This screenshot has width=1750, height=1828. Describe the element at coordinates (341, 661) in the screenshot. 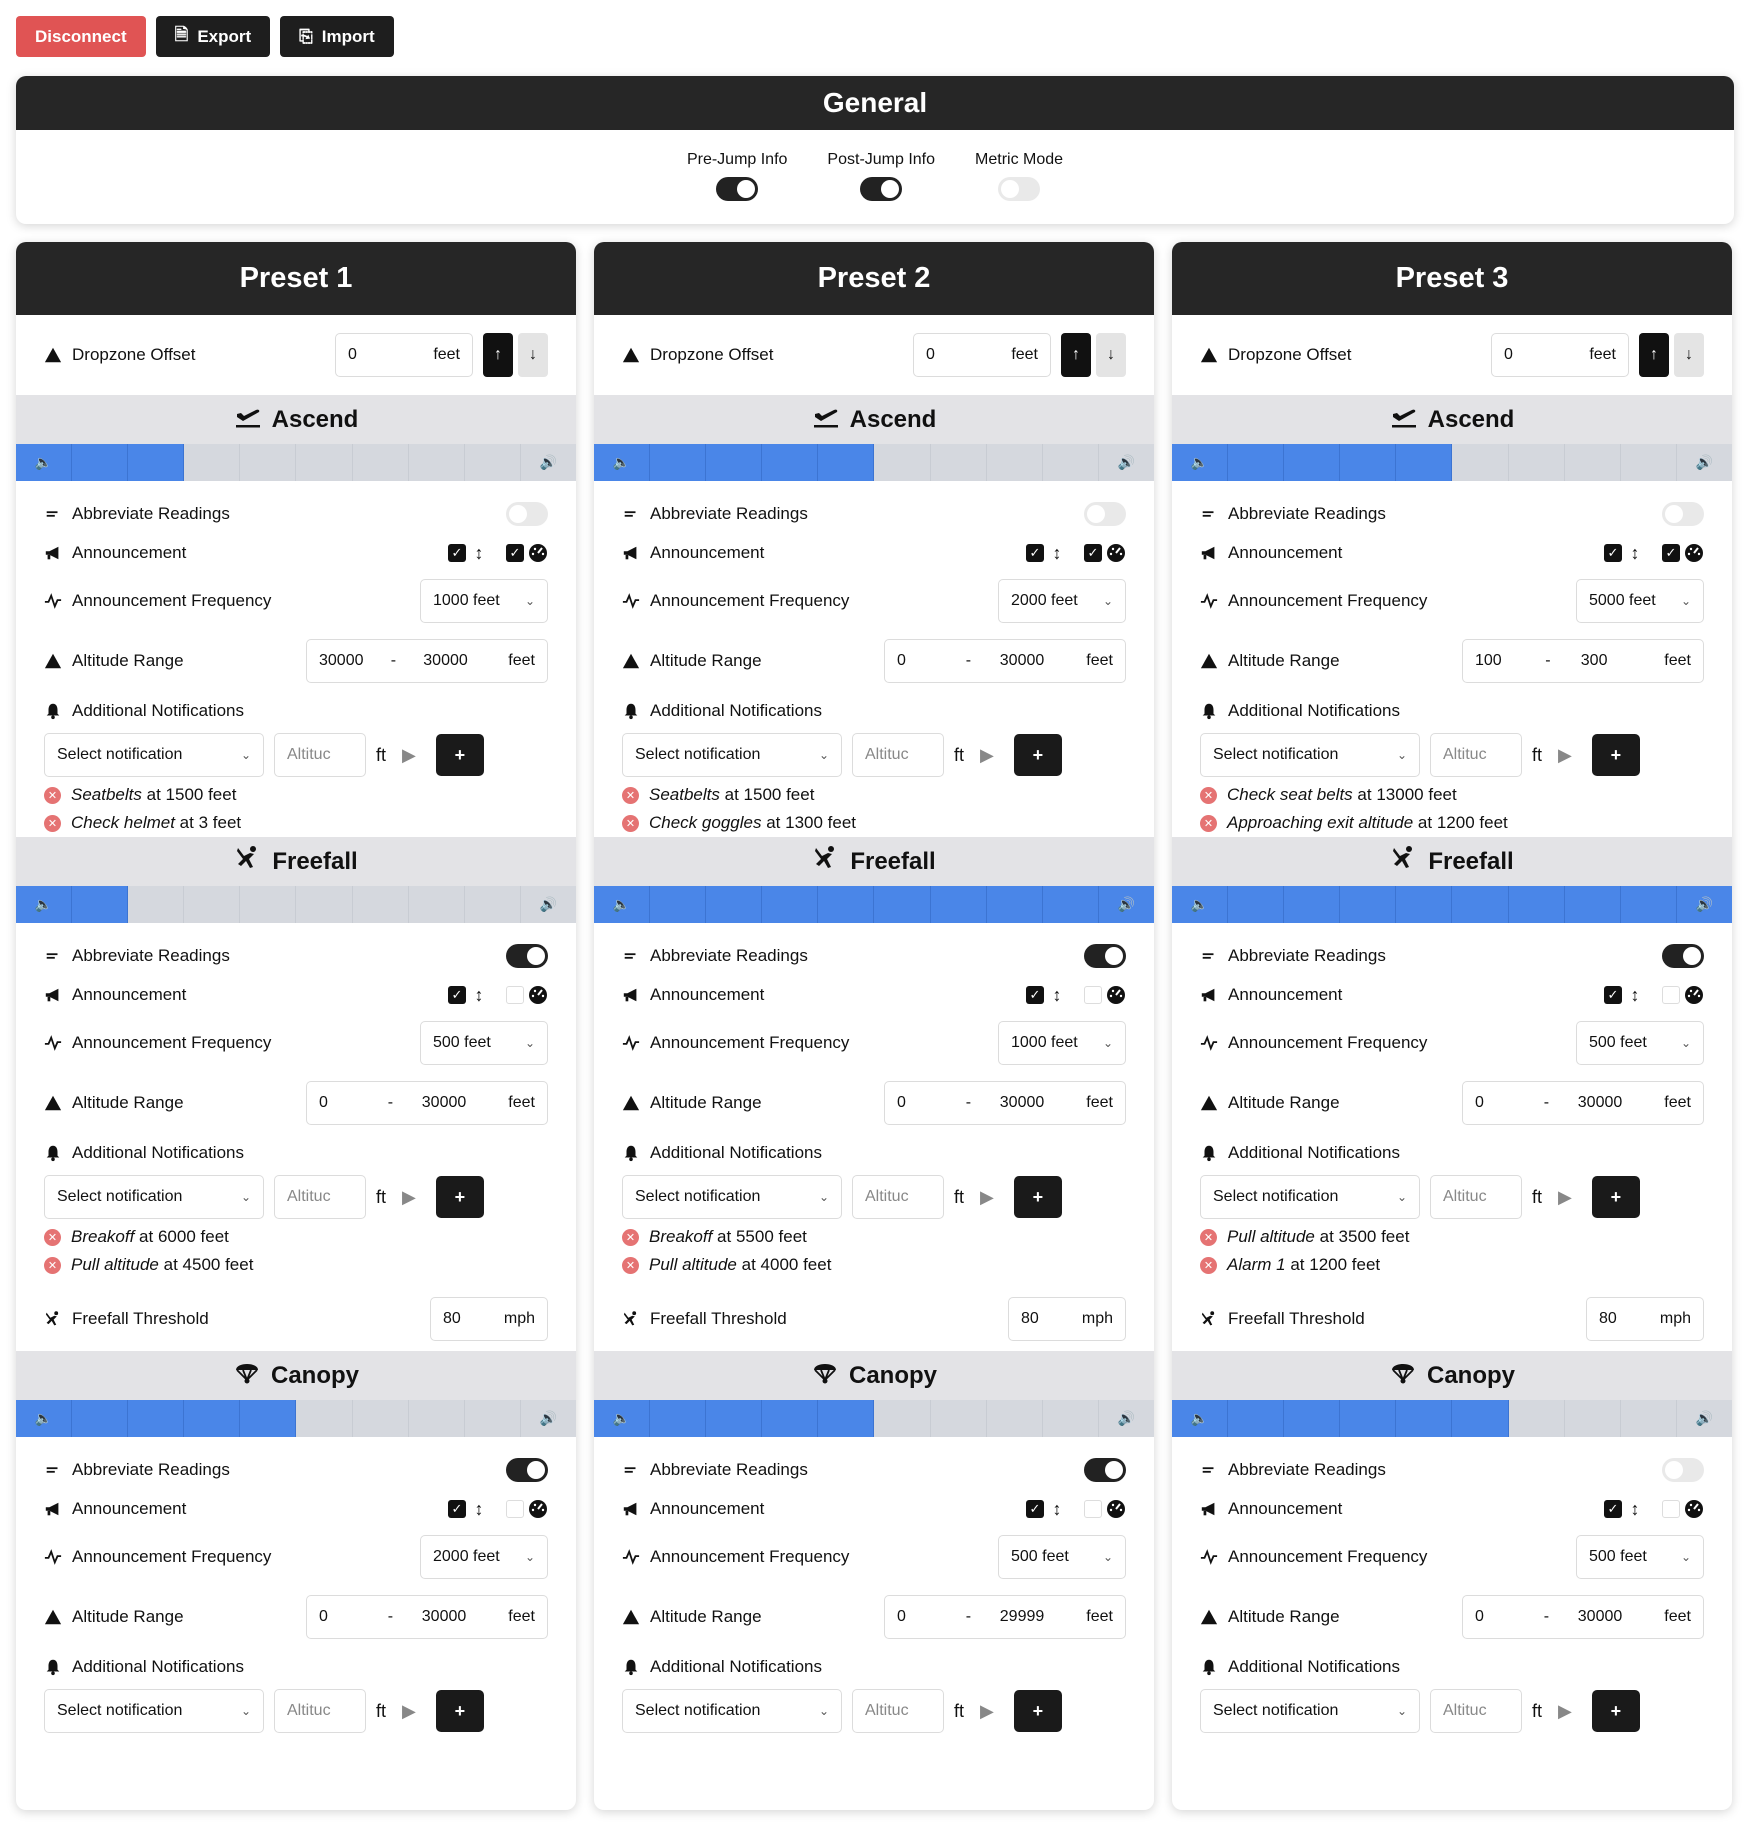

I see `altitude-min: 30000` at that location.